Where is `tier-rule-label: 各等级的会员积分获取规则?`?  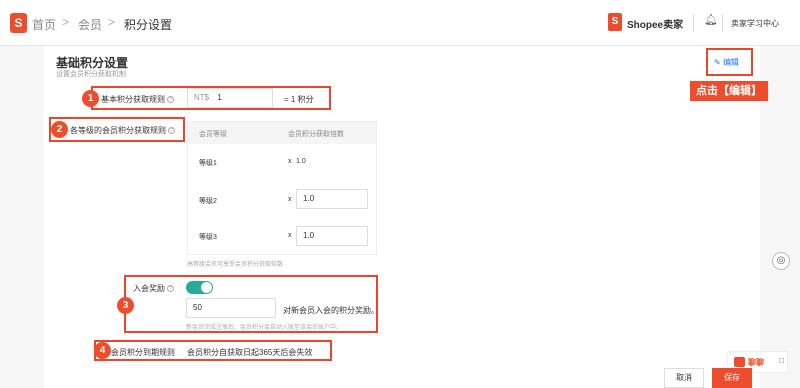 tier-rule-label: 各等级的会员积分获取规则? is located at coordinates (122, 130).